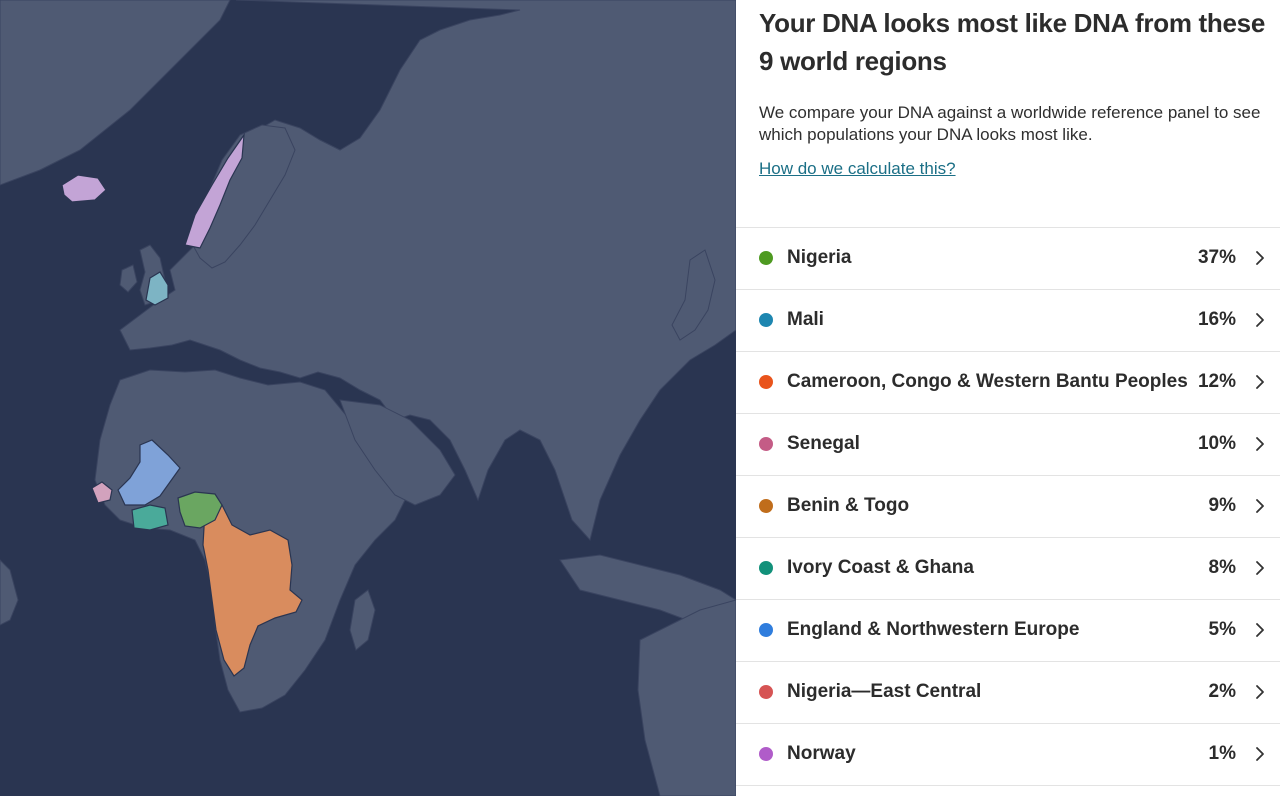  Describe the element at coordinates (1008, 321) in the screenshot. I see `region-row-mali: Mali 16%` at that location.